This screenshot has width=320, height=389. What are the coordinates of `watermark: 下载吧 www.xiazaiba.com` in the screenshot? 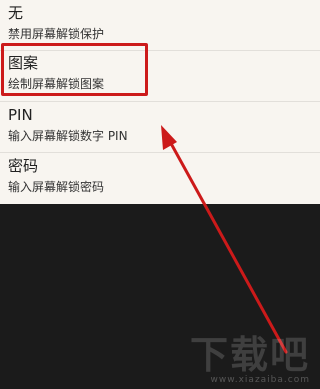 It's located at (250, 360).